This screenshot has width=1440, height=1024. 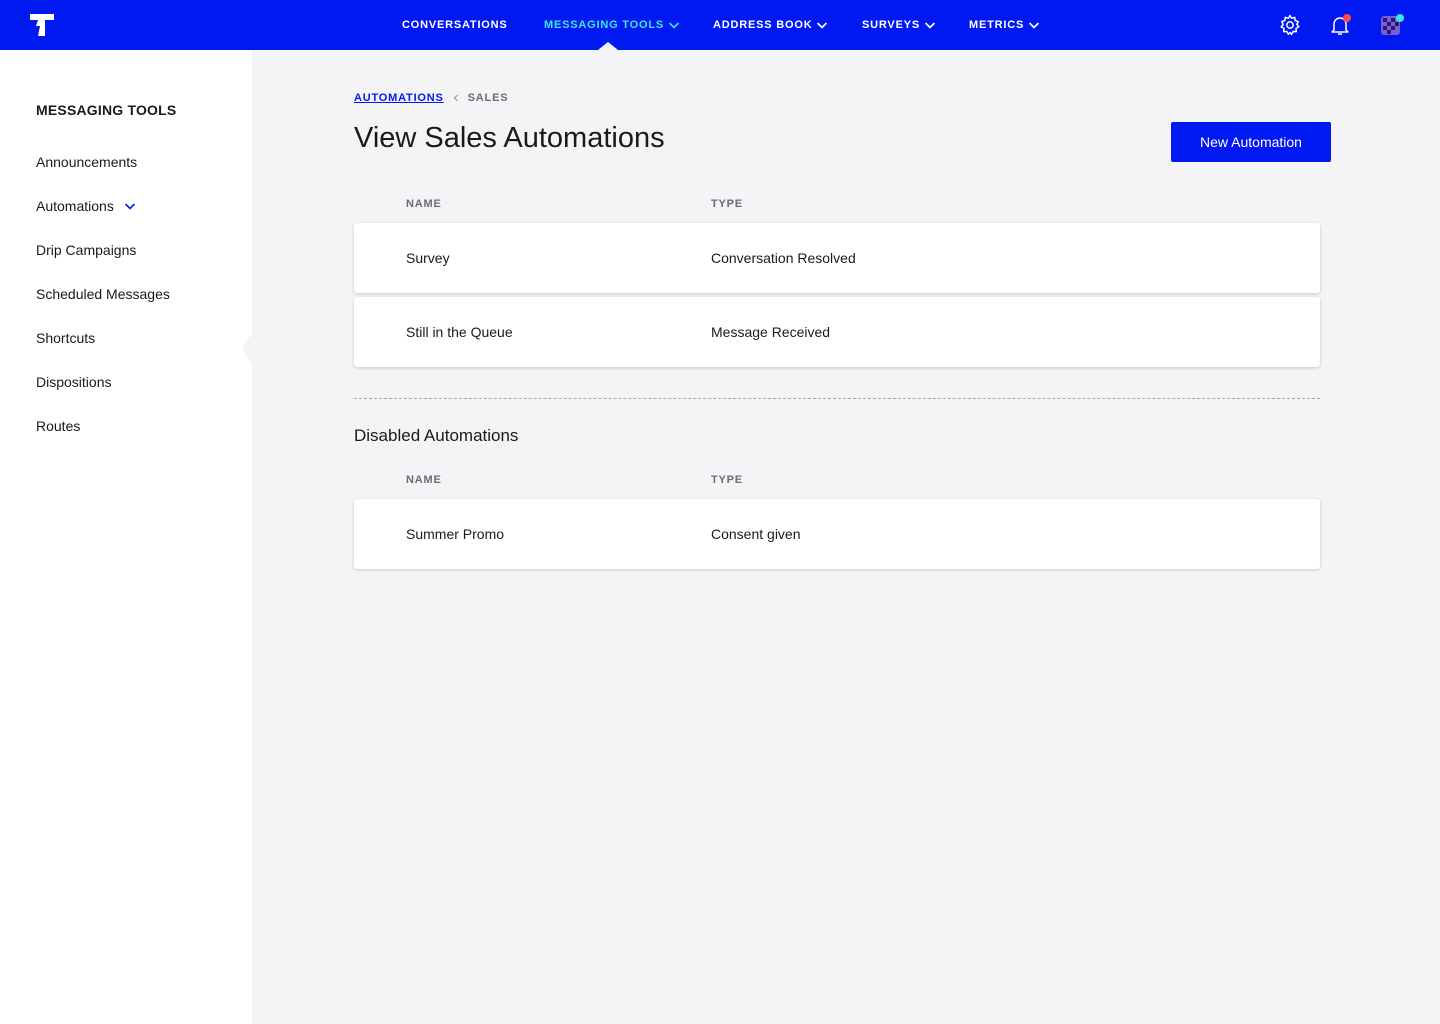 What do you see at coordinates (1251, 142) in the screenshot?
I see `new-automation-button: New Automation` at bounding box center [1251, 142].